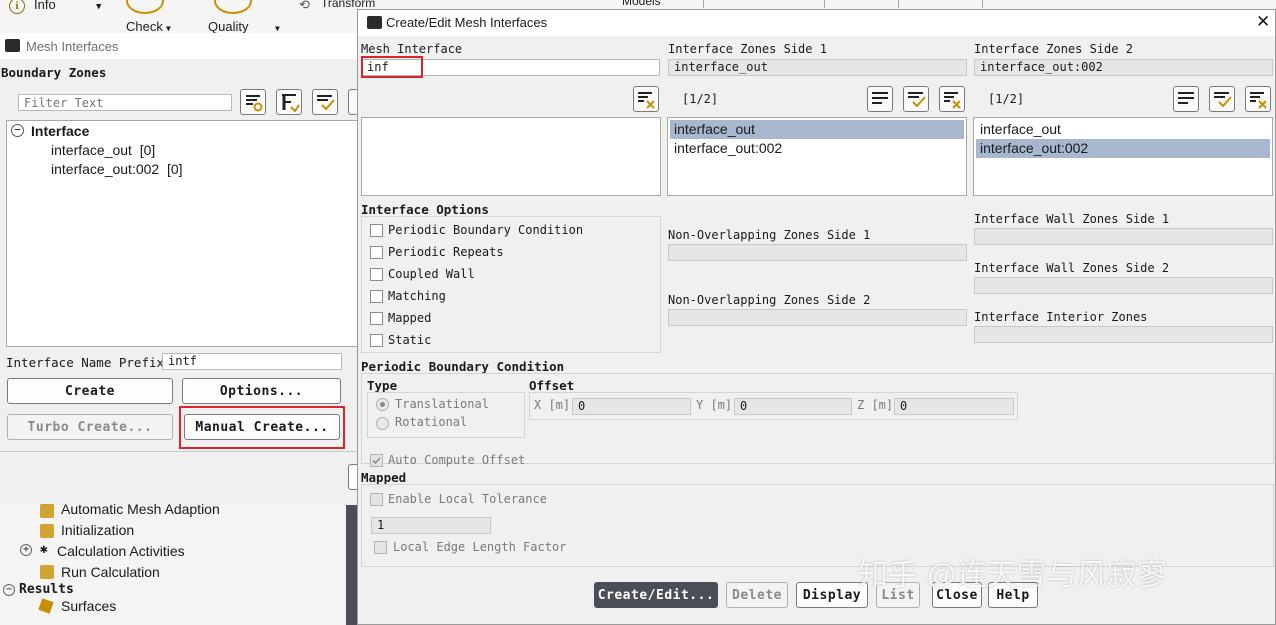 Image resolution: width=1276 pixels, height=625 pixels. I want to click on tree-group-interface: Interface, so click(60, 131).